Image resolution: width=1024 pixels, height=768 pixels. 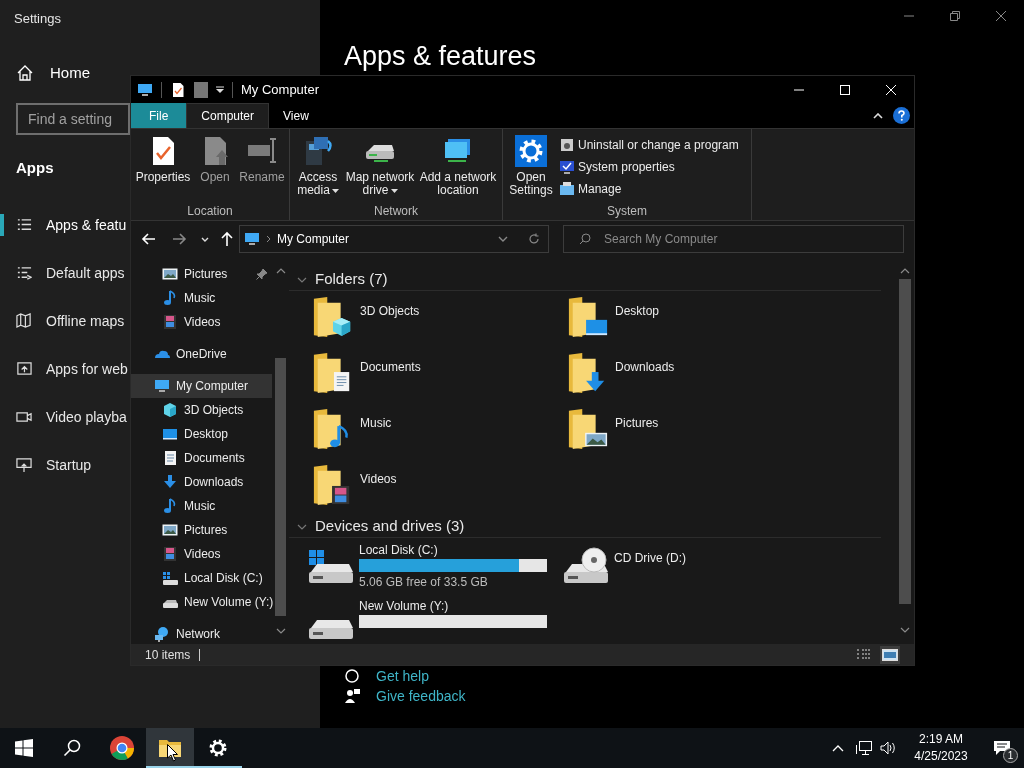 I want to click on nav-item: New Volume (Y:), so click(x=201, y=602).